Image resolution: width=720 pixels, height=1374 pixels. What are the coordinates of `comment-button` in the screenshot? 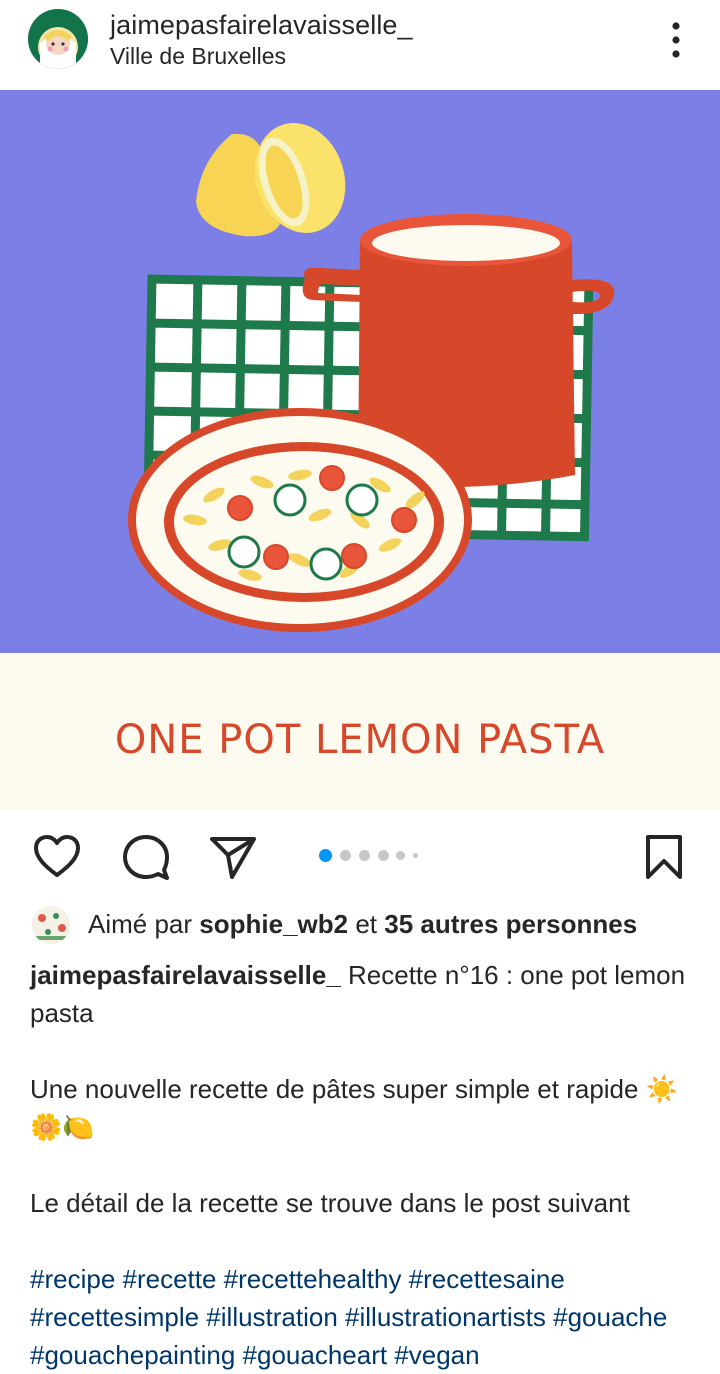 It's located at (146, 857).